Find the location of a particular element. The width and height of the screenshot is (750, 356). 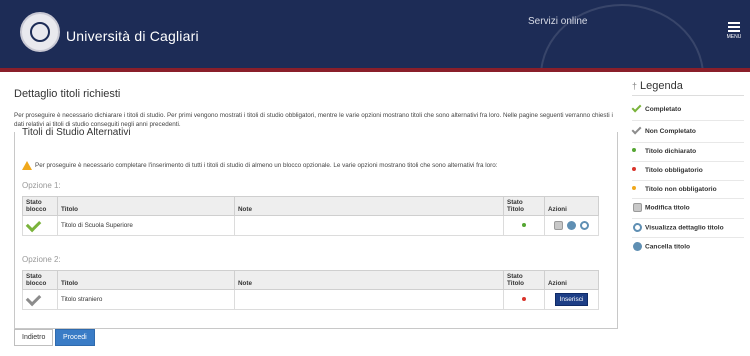

legend-item-declared: Titolo dichiarato is located at coordinates (688, 152).